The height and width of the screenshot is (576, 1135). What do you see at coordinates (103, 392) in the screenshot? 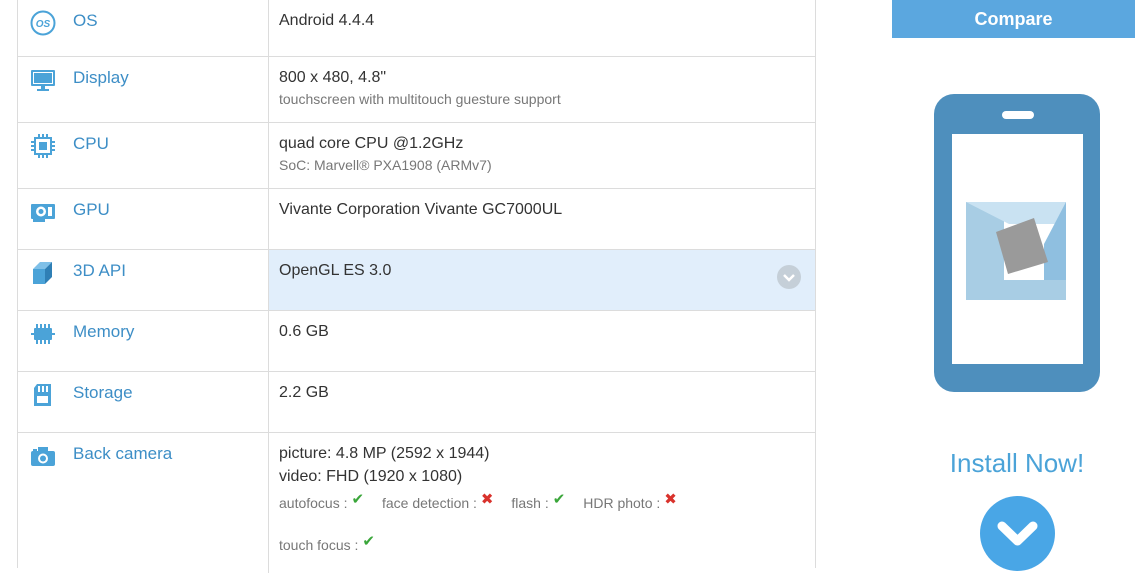
I see `spec-label-storage: Storage` at bounding box center [103, 392].